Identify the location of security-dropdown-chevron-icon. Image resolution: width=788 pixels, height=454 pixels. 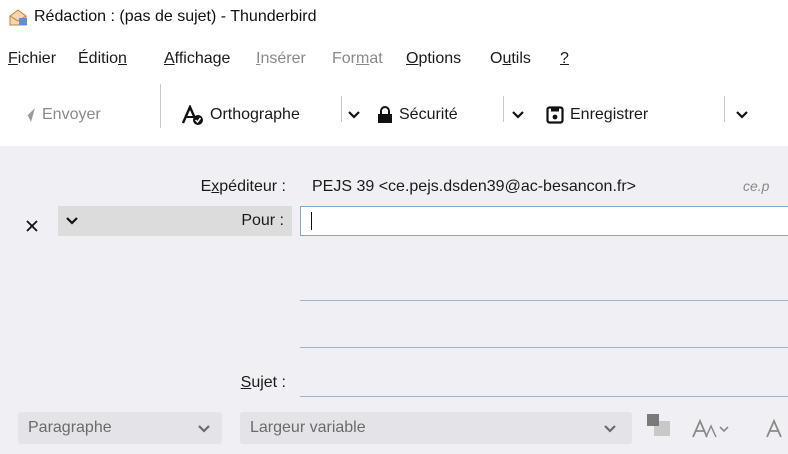
(518, 115).